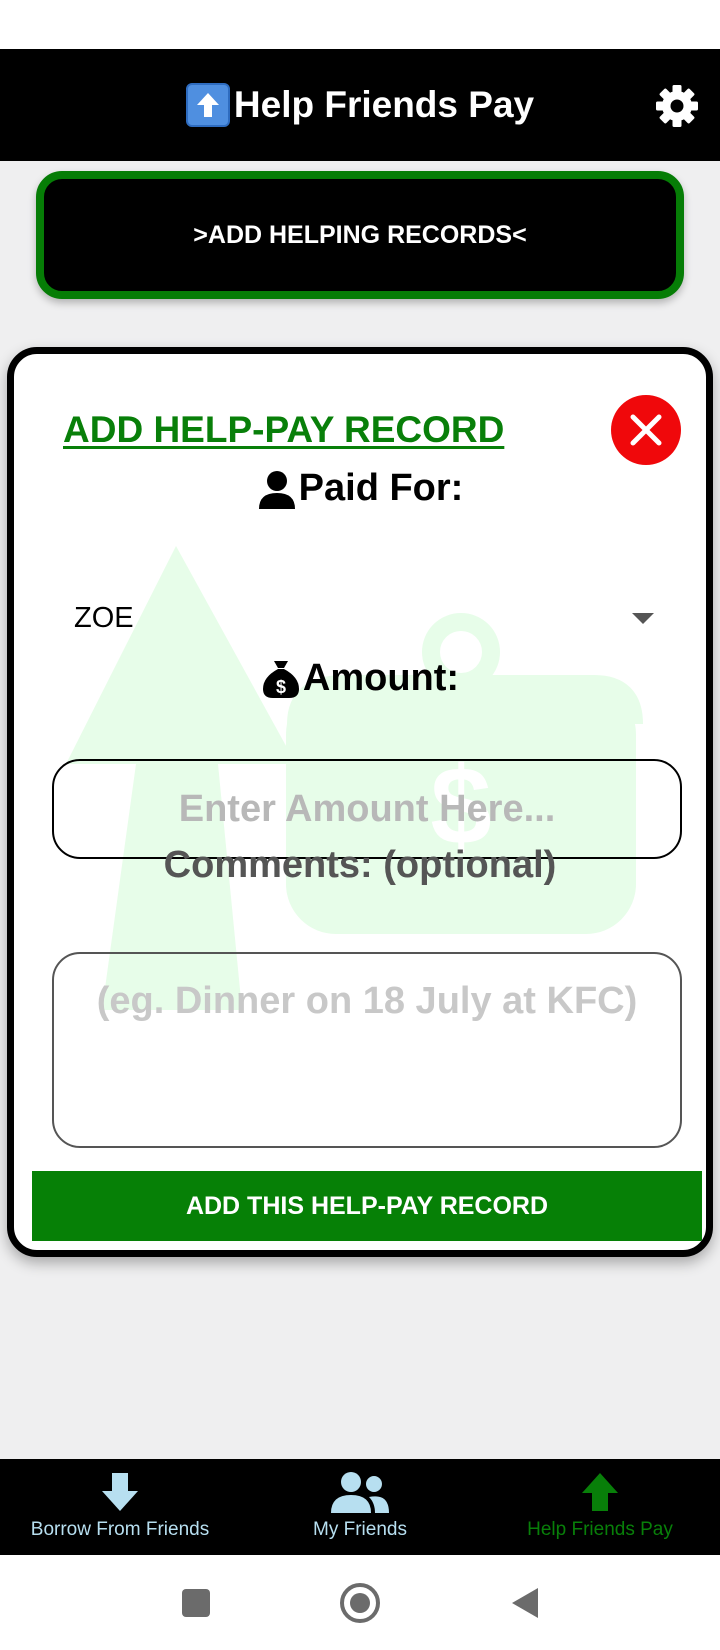  I want to click on close-icon, so click(646, 430).